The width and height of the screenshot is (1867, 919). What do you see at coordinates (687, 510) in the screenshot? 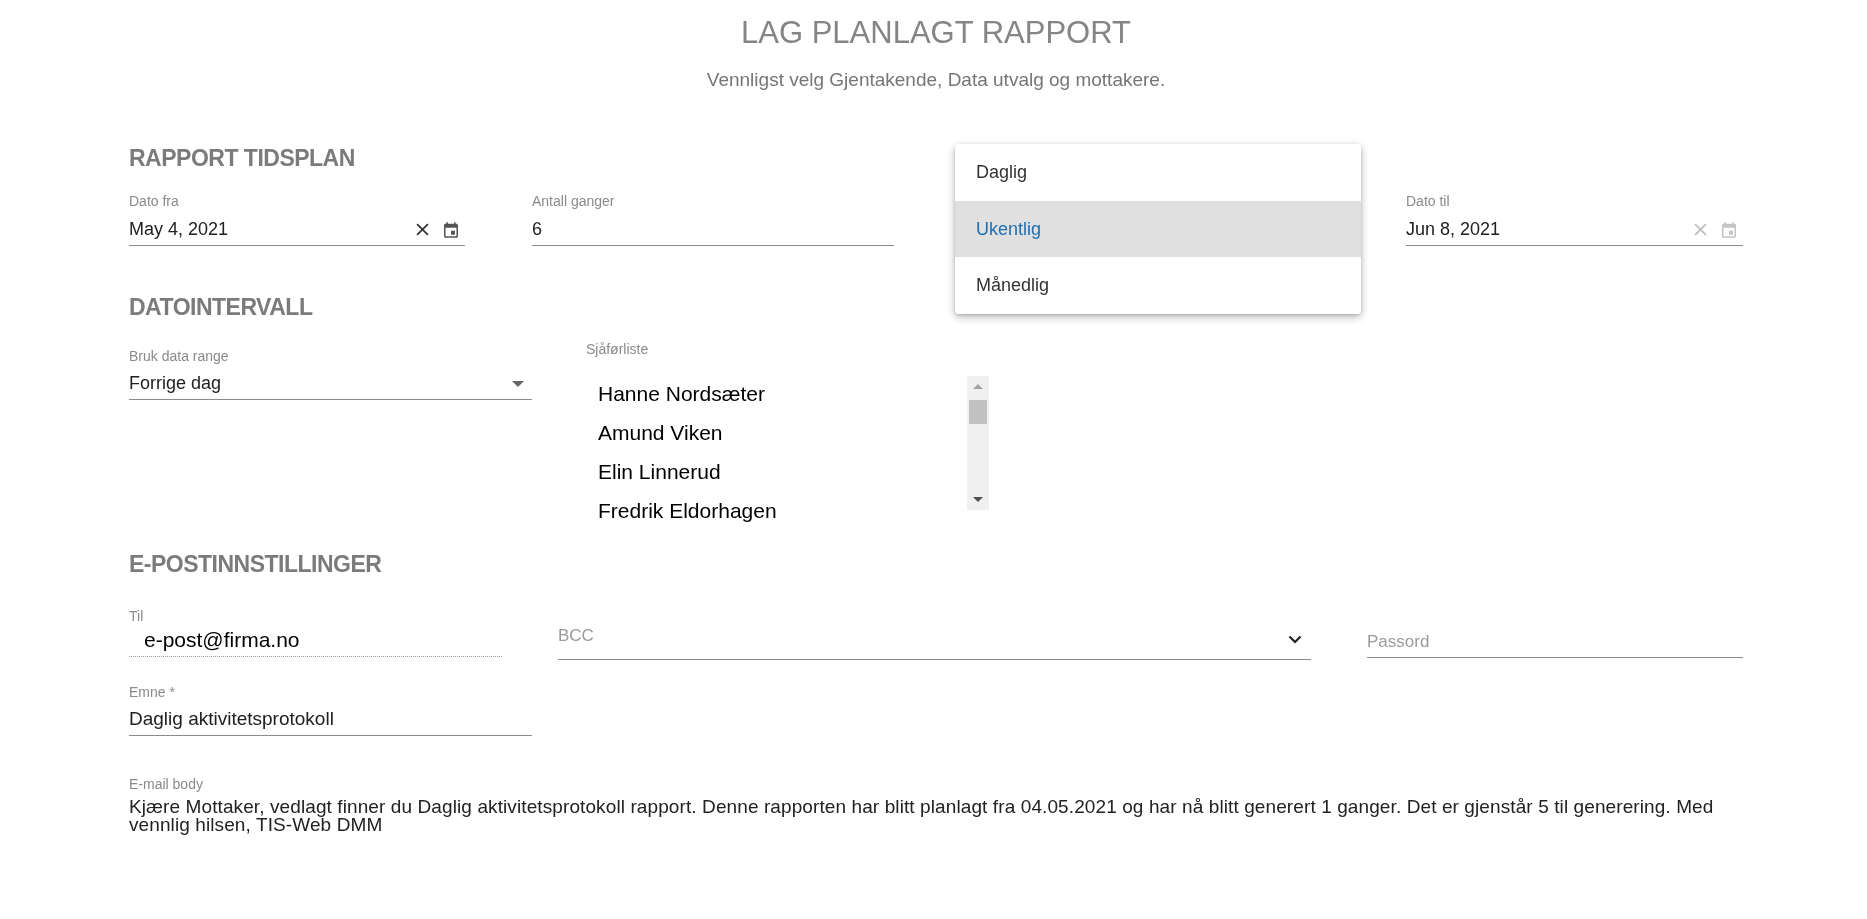
I see `list-item: Fredrik Eldorhagen` at bounding box center [687, 510].